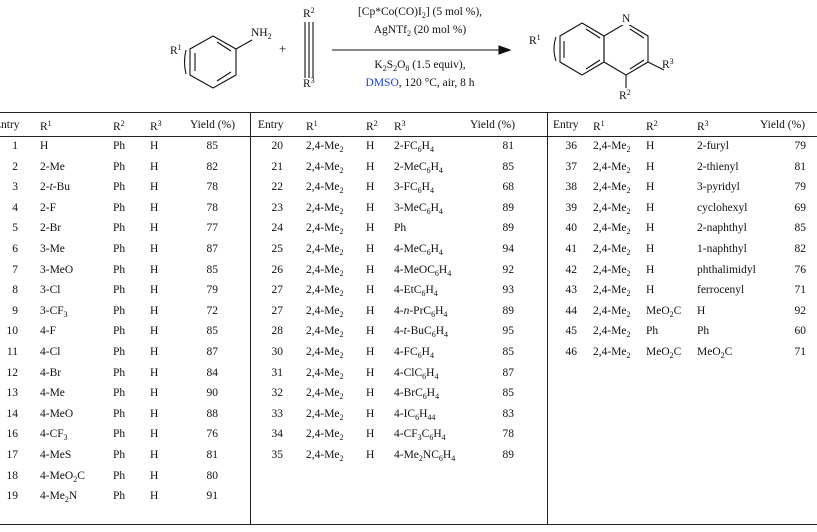 This screenshot has height=532, width=817. I want to click on table-row: 31 2,4-Me2 H 4-ClC6H4 87, so click(408, 377).